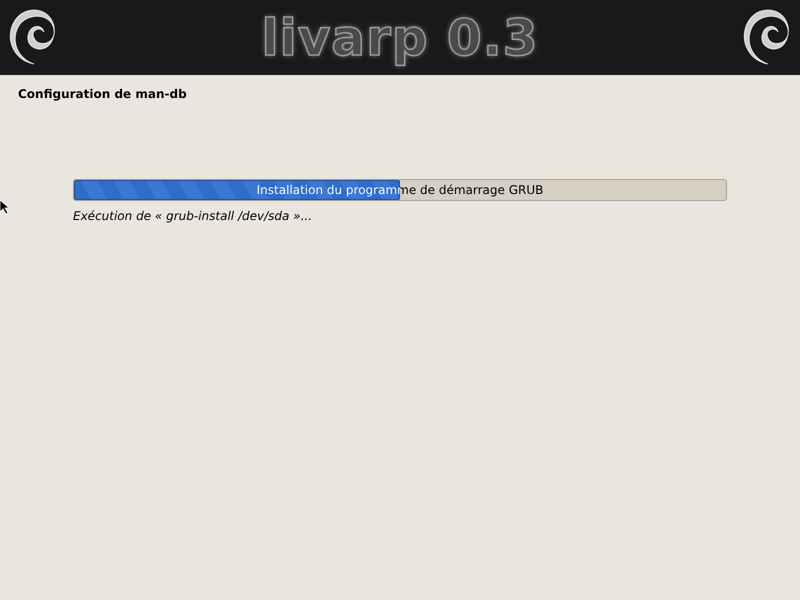  What do you see at coordinates (4, 207) in the screenshot?
I see `mouse-pointer-icon` at bounding box center [4, 207].